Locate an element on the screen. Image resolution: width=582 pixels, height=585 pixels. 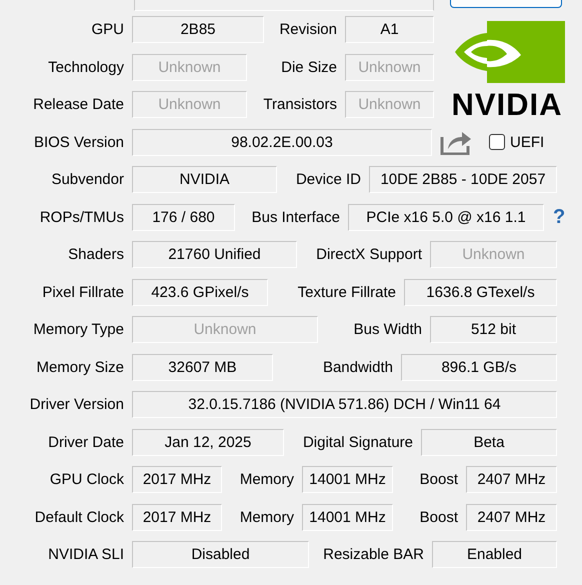
field-label: Release Date is located at coordinates (78, 105).